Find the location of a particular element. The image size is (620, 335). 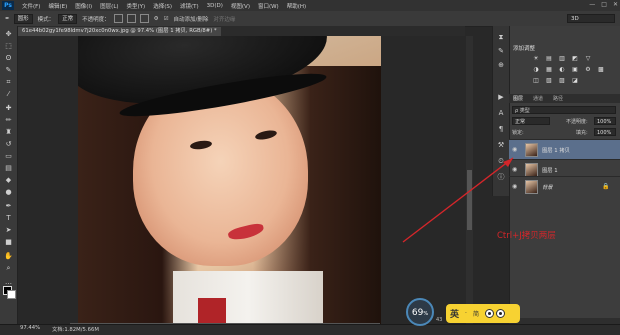

lasso-tool-icon: ʘ is located at coordinates (8, 58).